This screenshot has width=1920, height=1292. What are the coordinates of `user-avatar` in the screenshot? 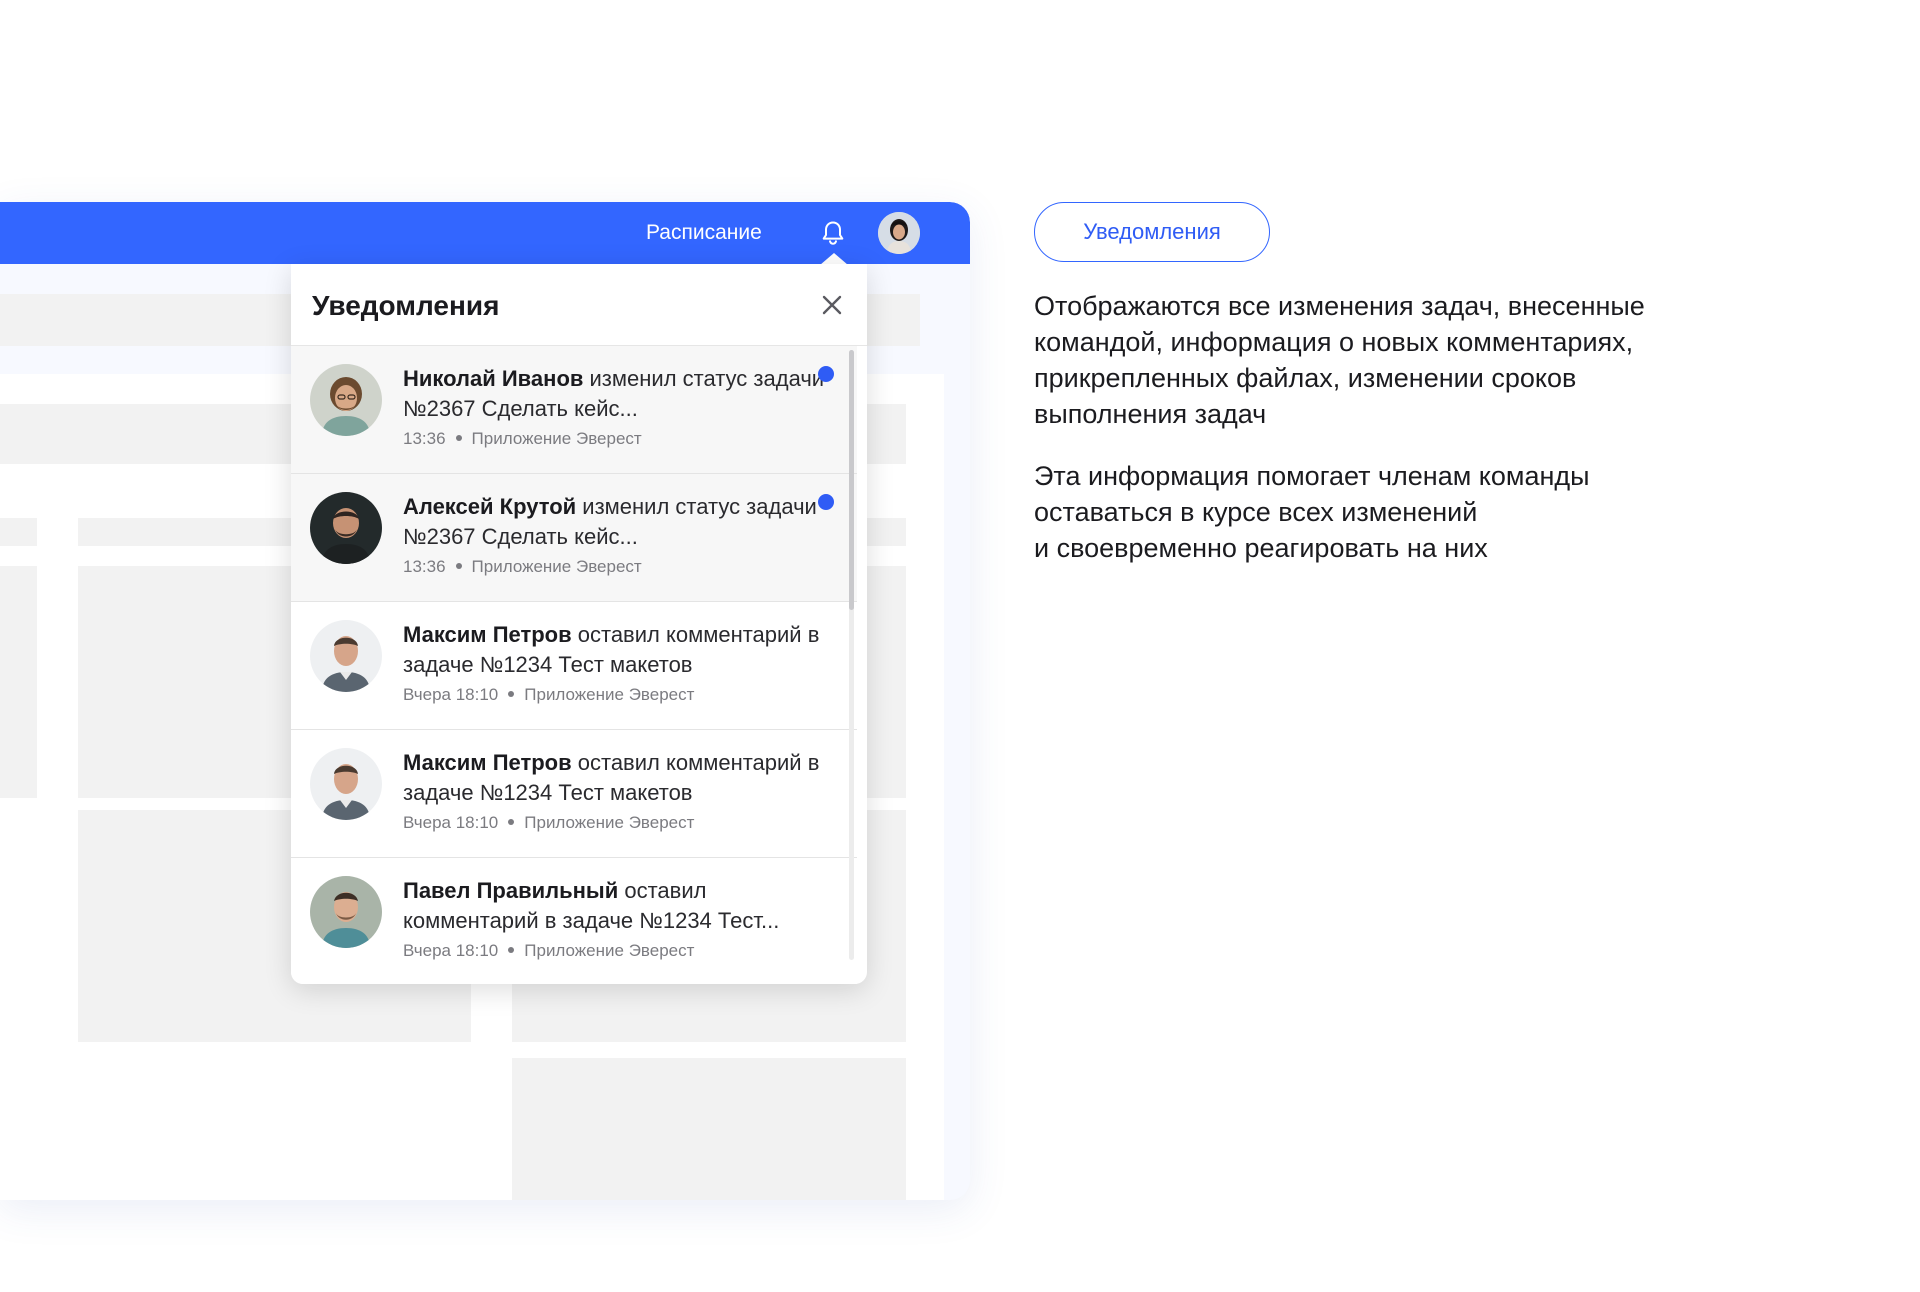 It's located at (899, 233).